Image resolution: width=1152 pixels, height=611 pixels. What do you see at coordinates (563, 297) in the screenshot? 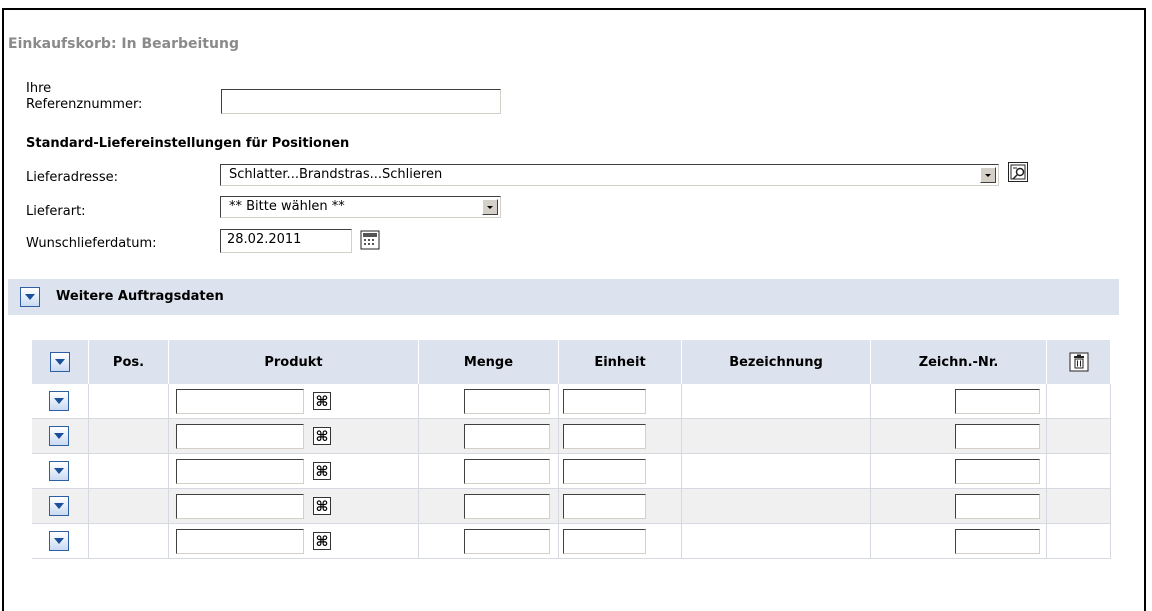
I see `more-order-data-bar: Weitere Auftragsdaten` at bounding box center [563, 297].